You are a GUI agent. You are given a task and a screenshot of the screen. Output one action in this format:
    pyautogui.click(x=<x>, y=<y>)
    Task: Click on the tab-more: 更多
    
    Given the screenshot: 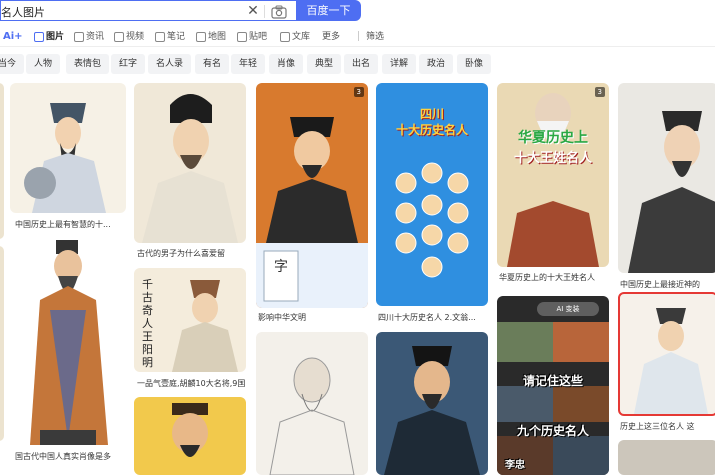 What is the action you would take?
    pyautogui.click(x=331, y=37)
    